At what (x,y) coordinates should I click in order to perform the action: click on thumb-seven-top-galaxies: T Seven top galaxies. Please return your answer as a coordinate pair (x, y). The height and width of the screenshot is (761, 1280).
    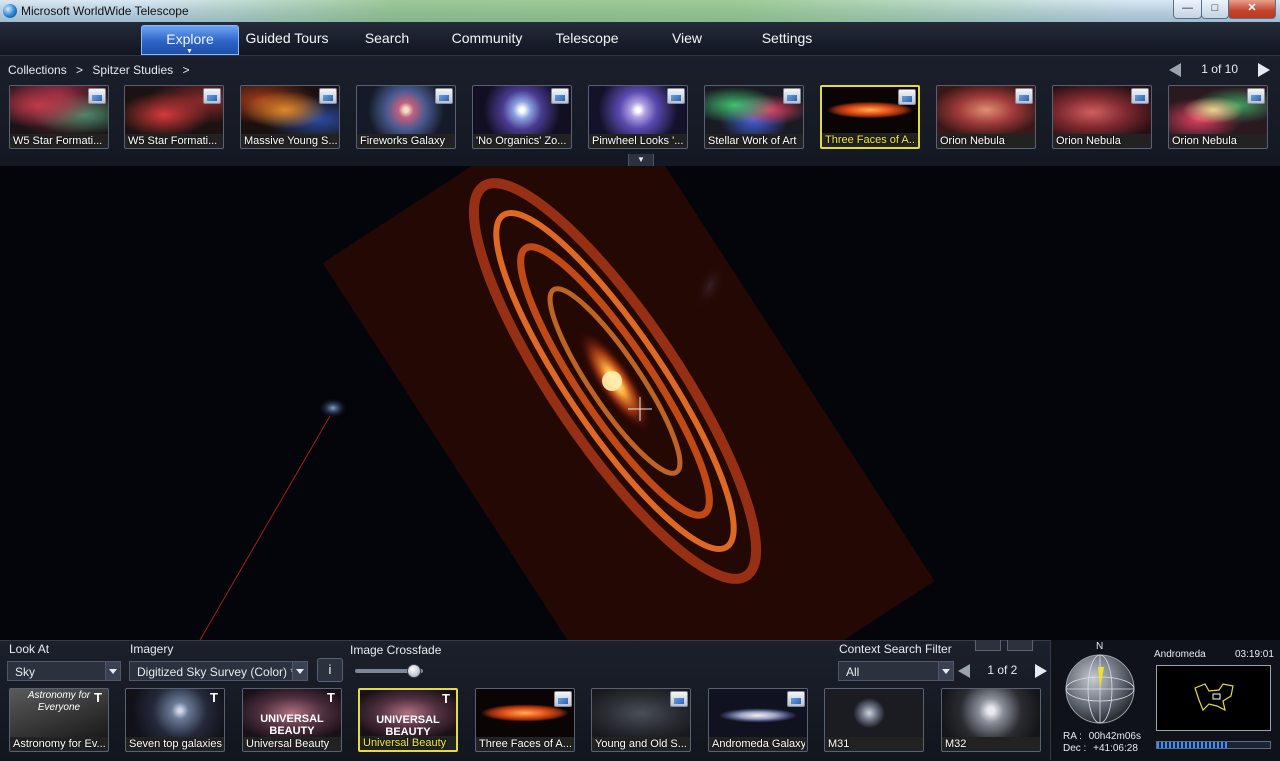
    Looking at the image, I should click on (175, 720).